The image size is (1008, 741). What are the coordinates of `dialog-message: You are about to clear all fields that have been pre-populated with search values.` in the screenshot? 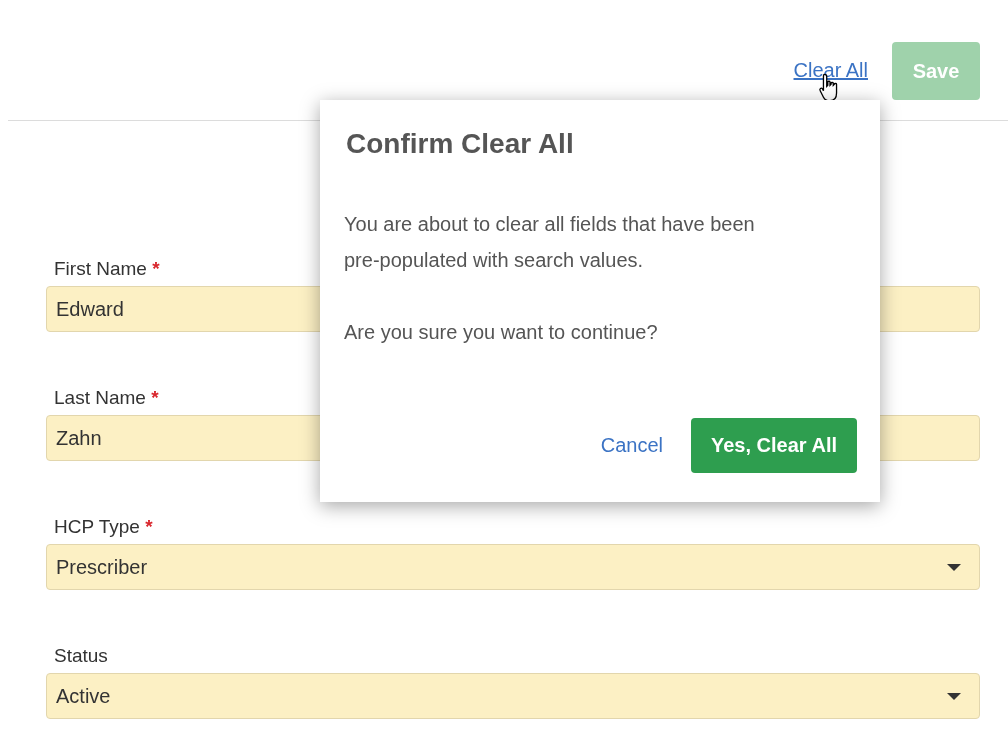 It's located at (550, 242).